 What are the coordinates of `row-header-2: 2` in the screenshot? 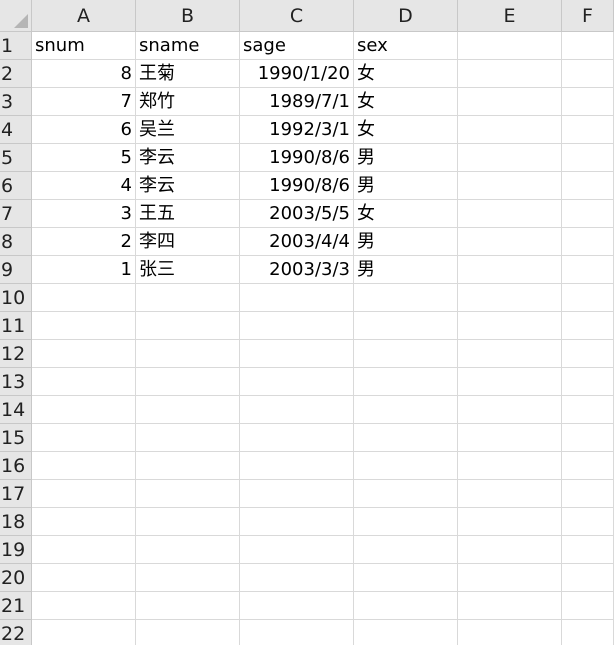 It's located at (16, 74).